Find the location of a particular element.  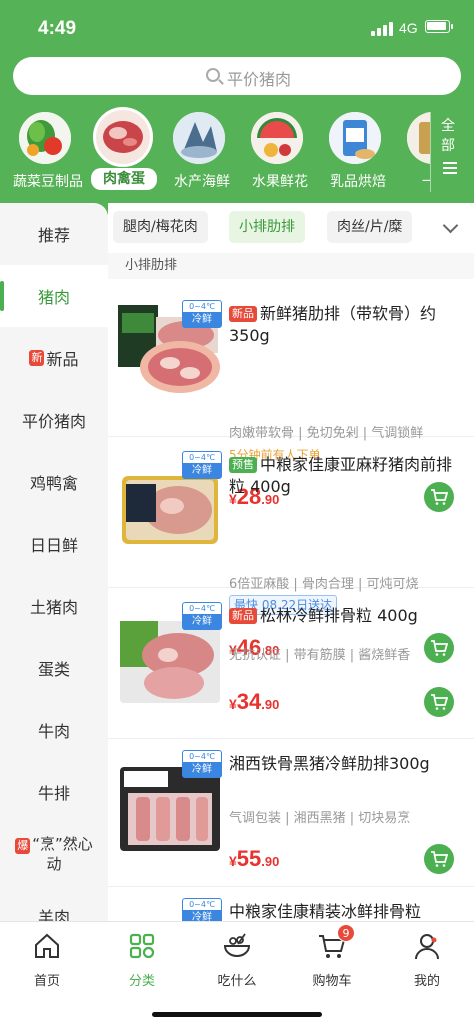

category-icon is located at coordinates (142, 946).